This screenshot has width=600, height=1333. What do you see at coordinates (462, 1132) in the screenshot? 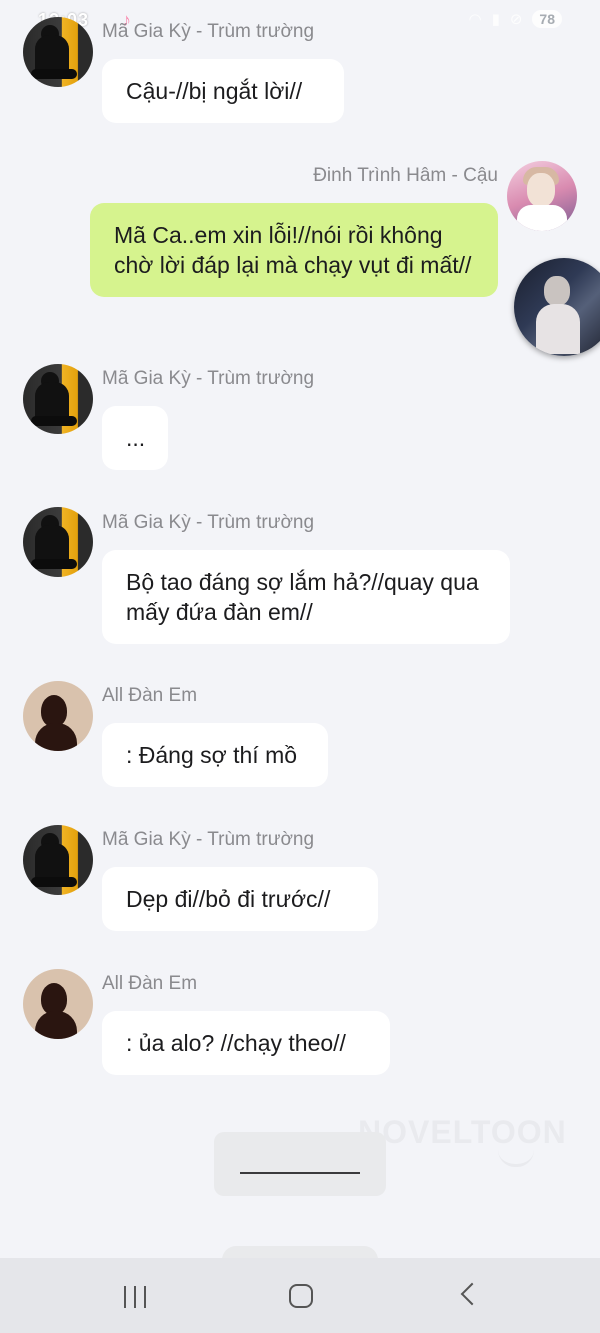
I see `noveltoon-watermark: NOVELTOON` at bounding box center [462, 1132].